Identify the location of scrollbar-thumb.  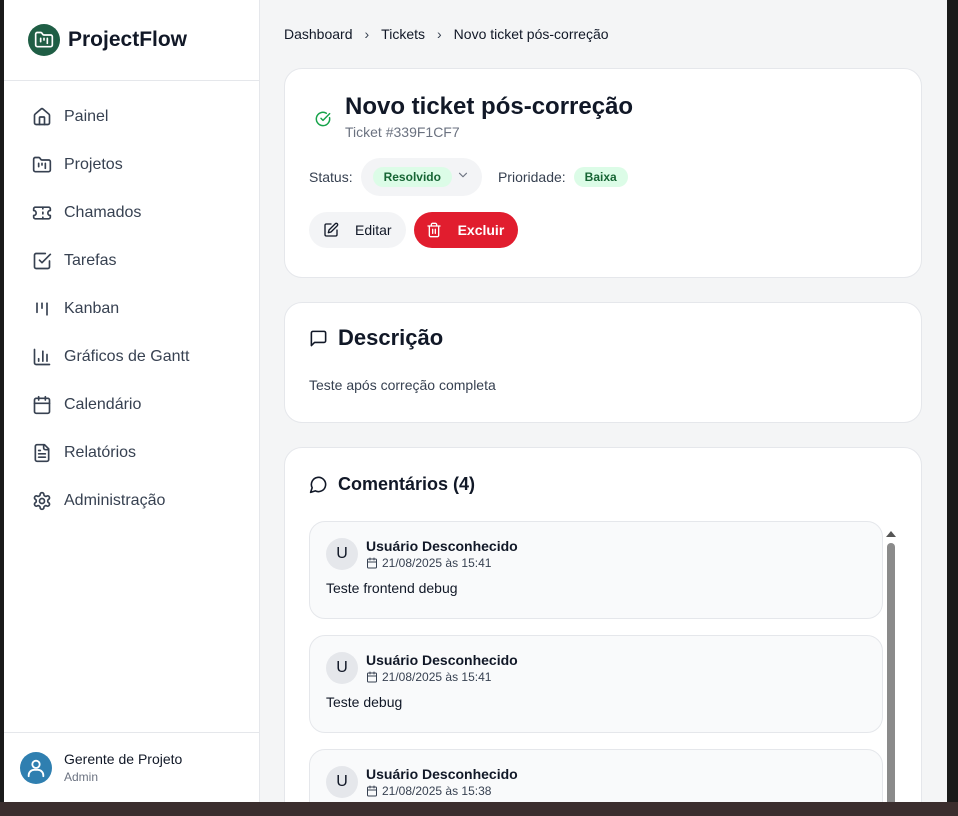
(891, 672).